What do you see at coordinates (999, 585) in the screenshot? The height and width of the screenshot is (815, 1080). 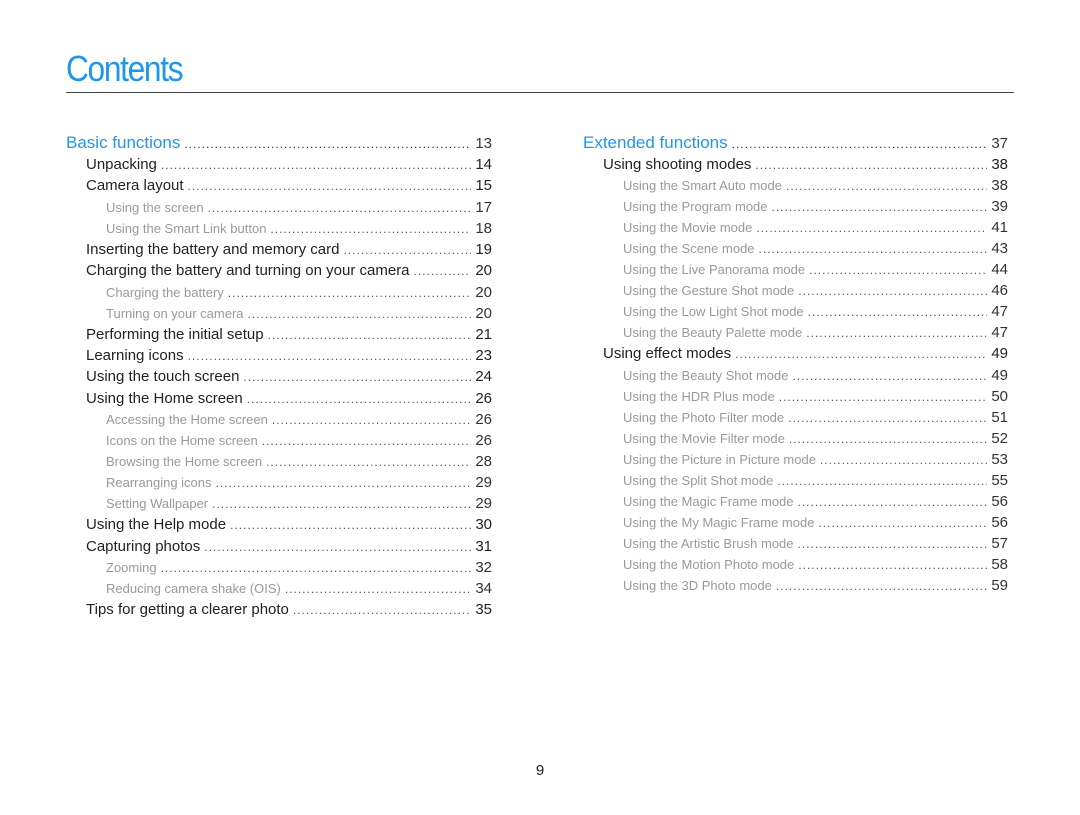 I see `toc-entry-page: 59` at bounding box center [999, 585].